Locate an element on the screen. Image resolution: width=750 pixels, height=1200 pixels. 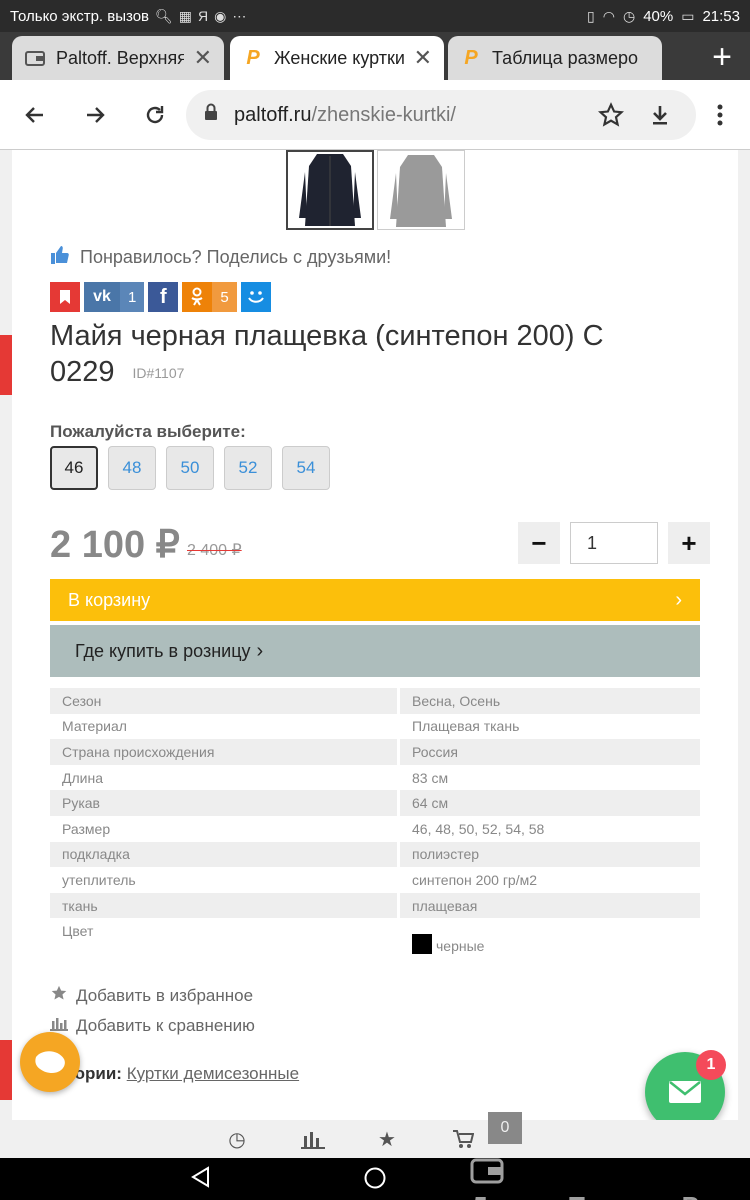
add-to-cart-label: В корзину is located at coordinates (109, 599).